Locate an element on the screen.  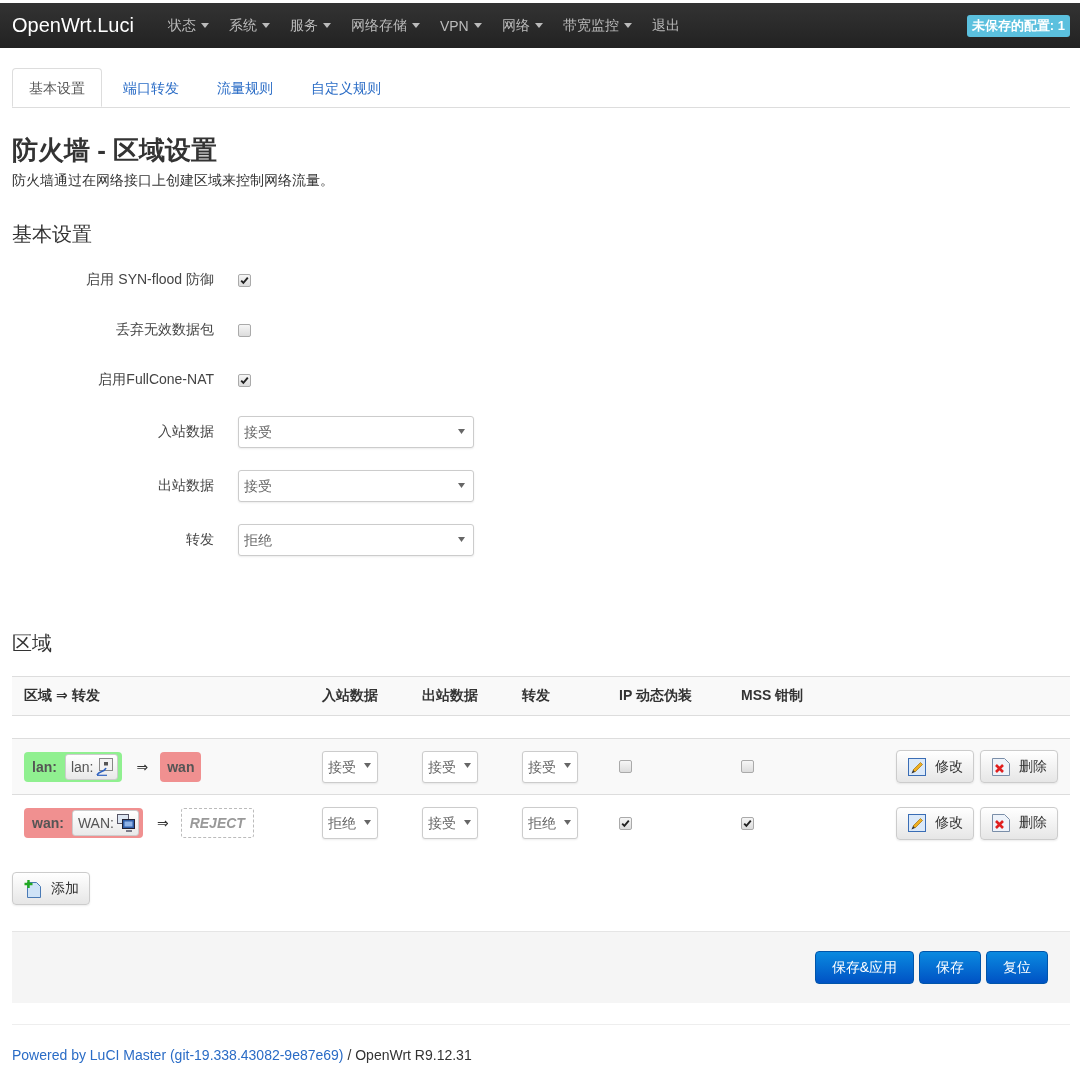
tab: 流量规则 is located at coordinates (245, 87).